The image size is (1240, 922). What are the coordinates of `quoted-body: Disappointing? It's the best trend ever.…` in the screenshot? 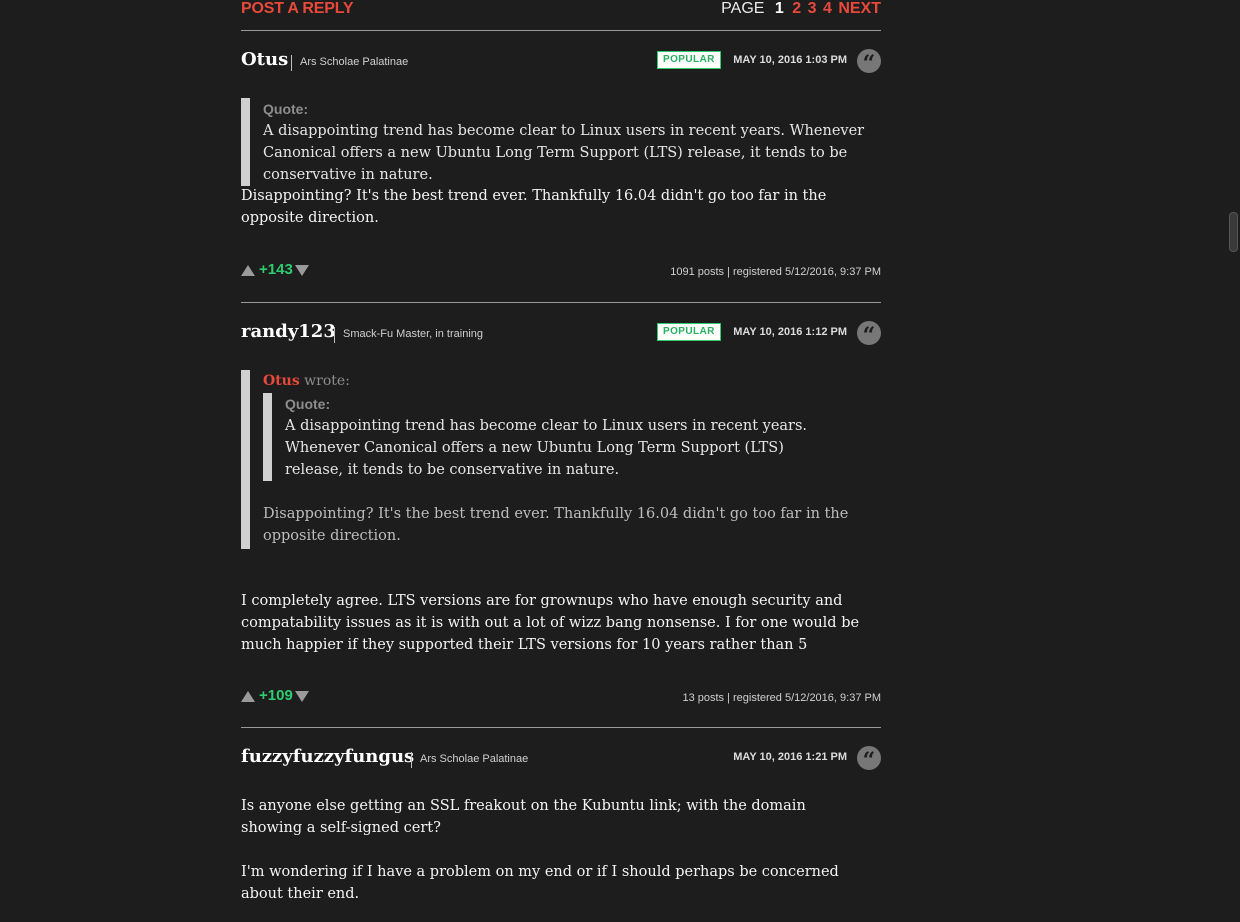 It's located at (556, 525).